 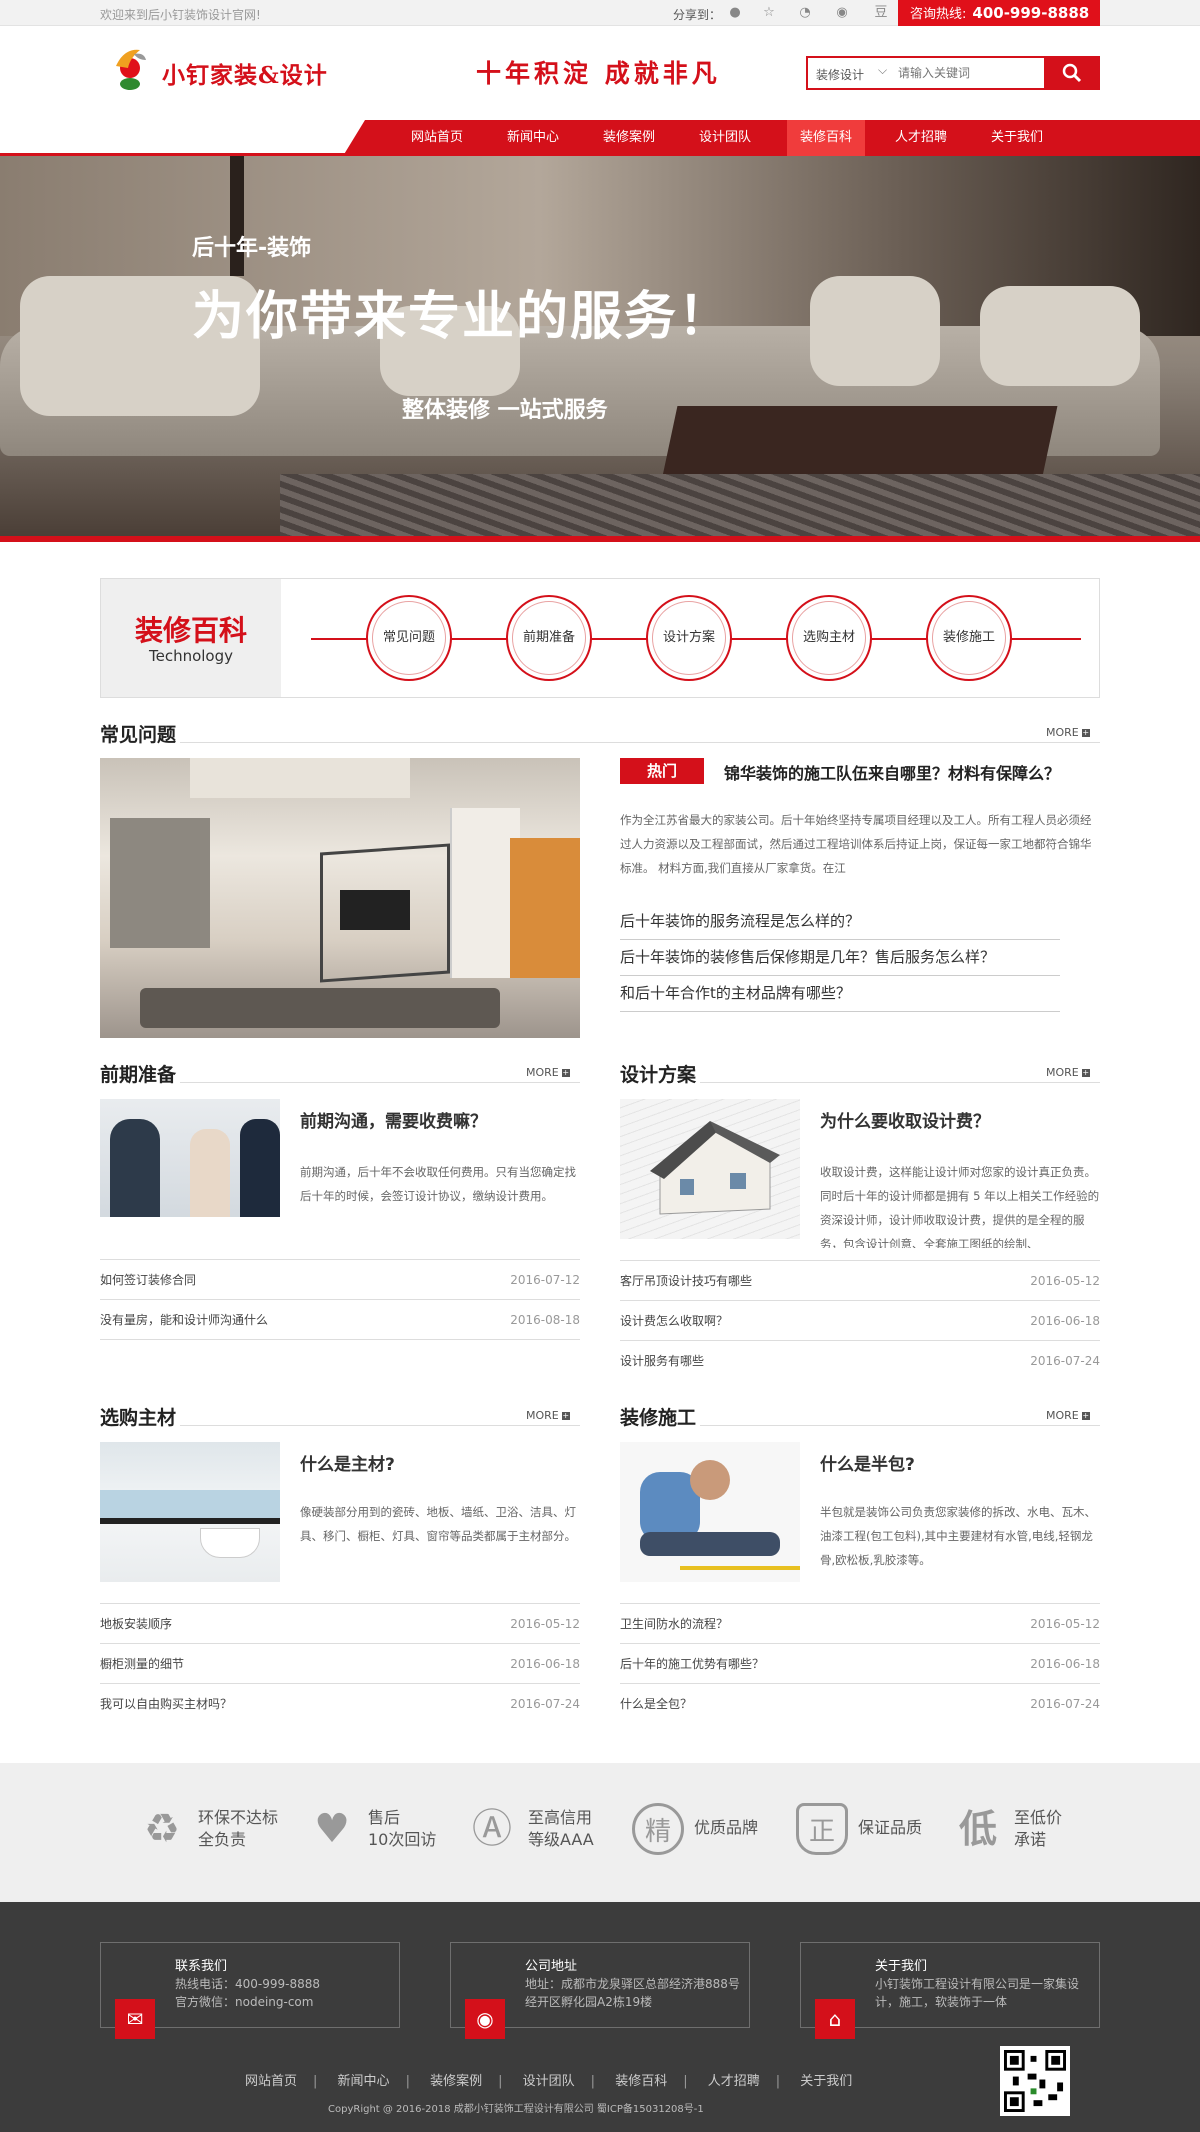 What do you see at coordinates (138, 735) in the screenshot?
I see `faq-section-title: 常见问题` at bounding box center [138, 735].